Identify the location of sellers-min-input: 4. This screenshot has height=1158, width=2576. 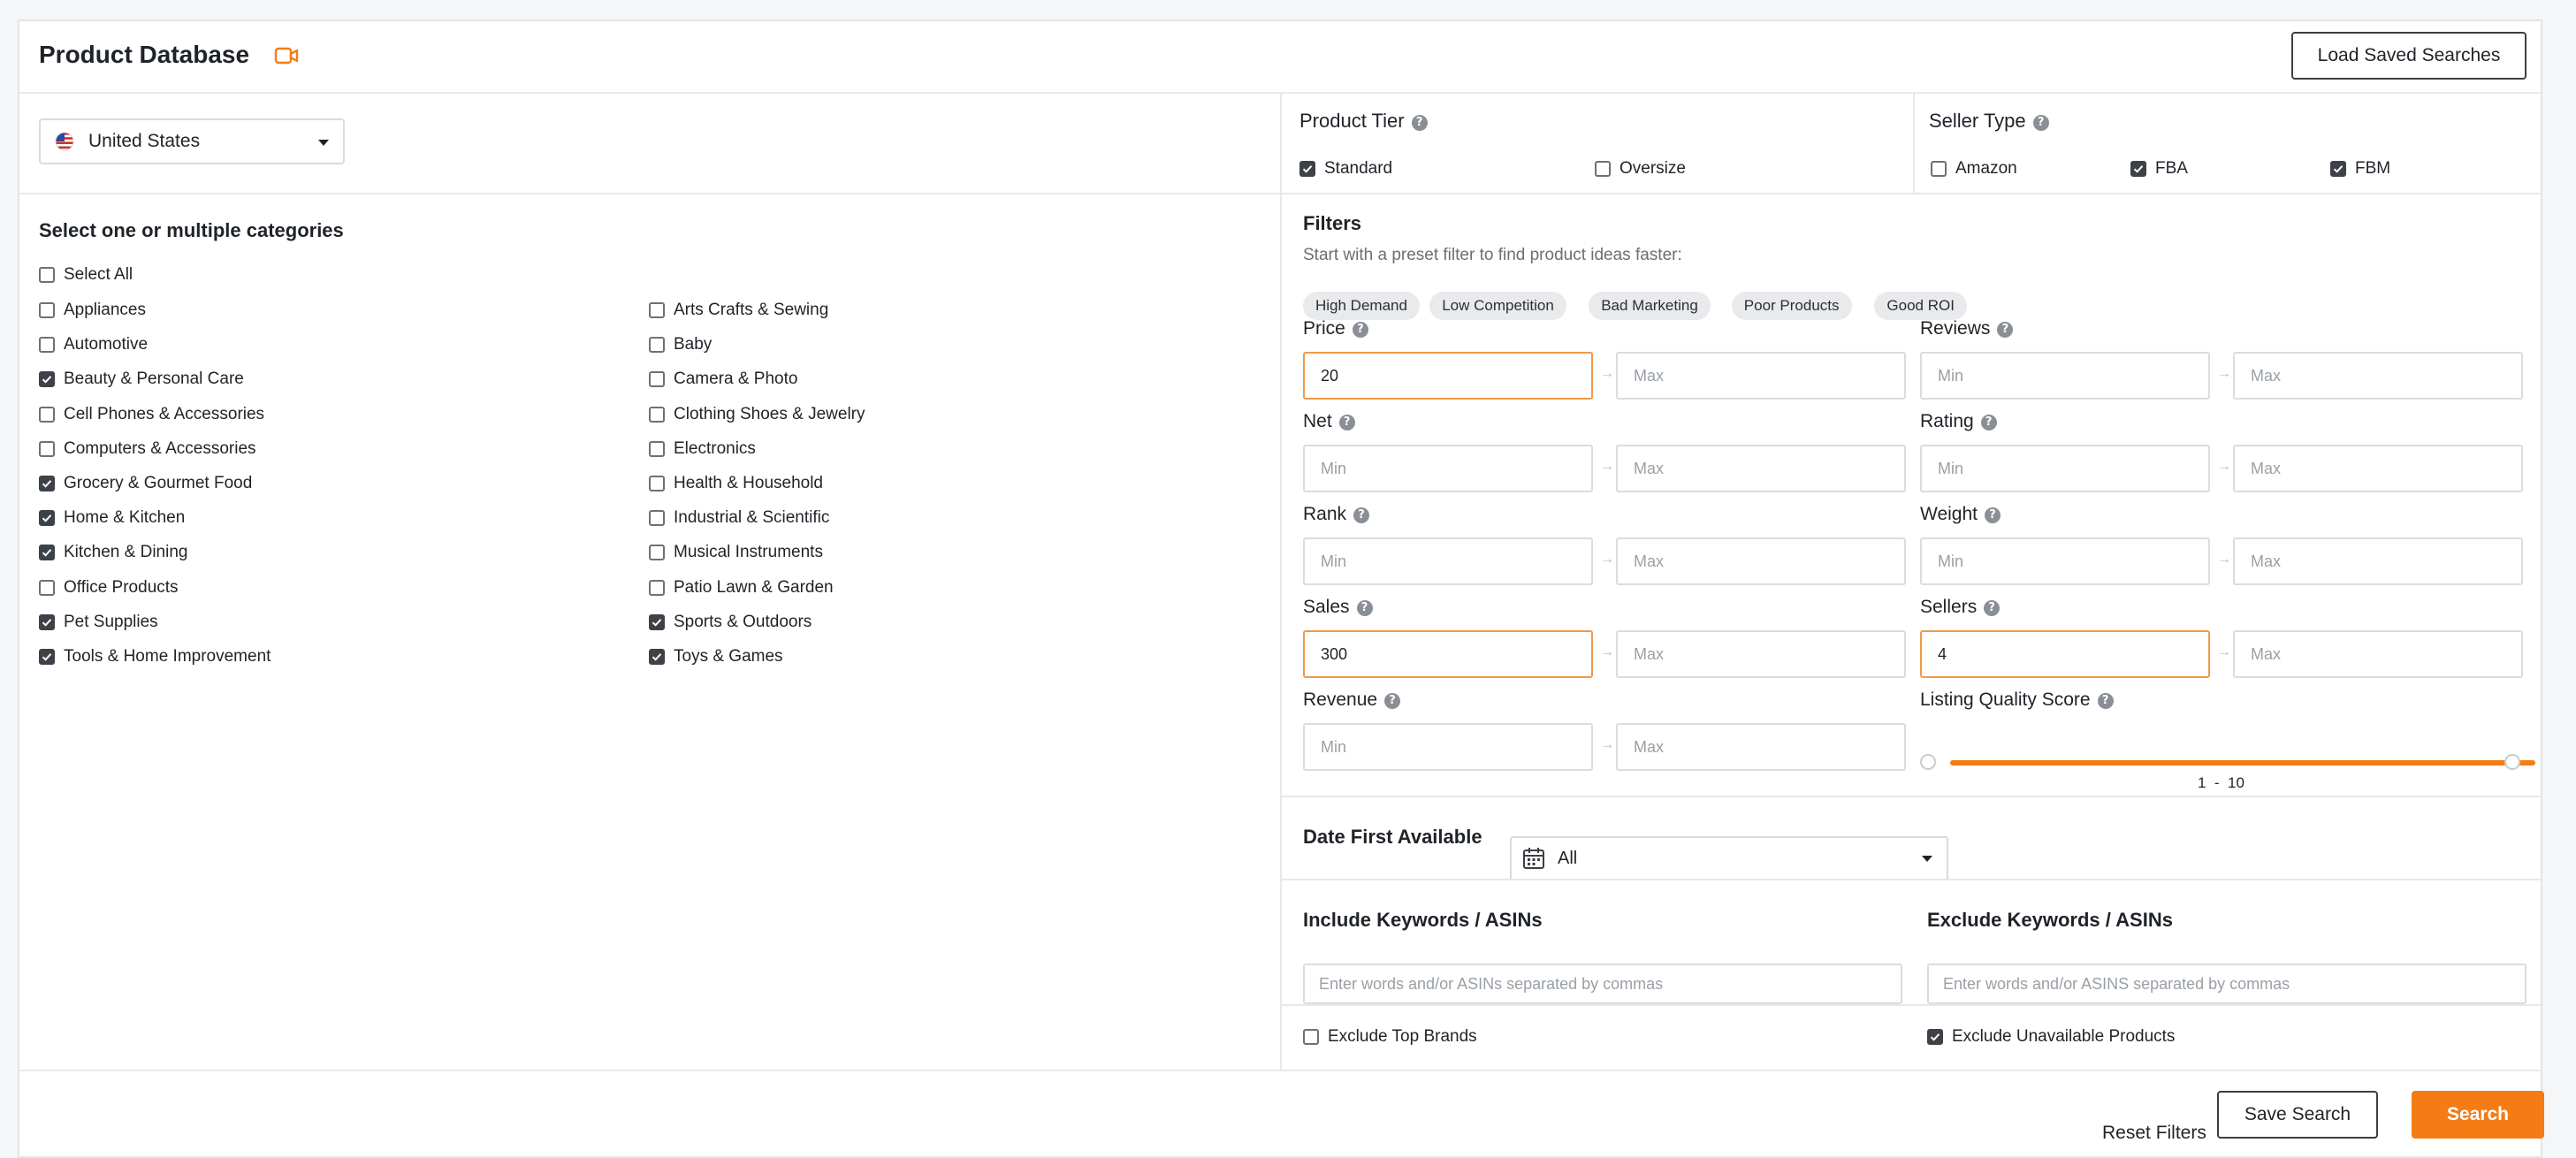
(2065, 654).